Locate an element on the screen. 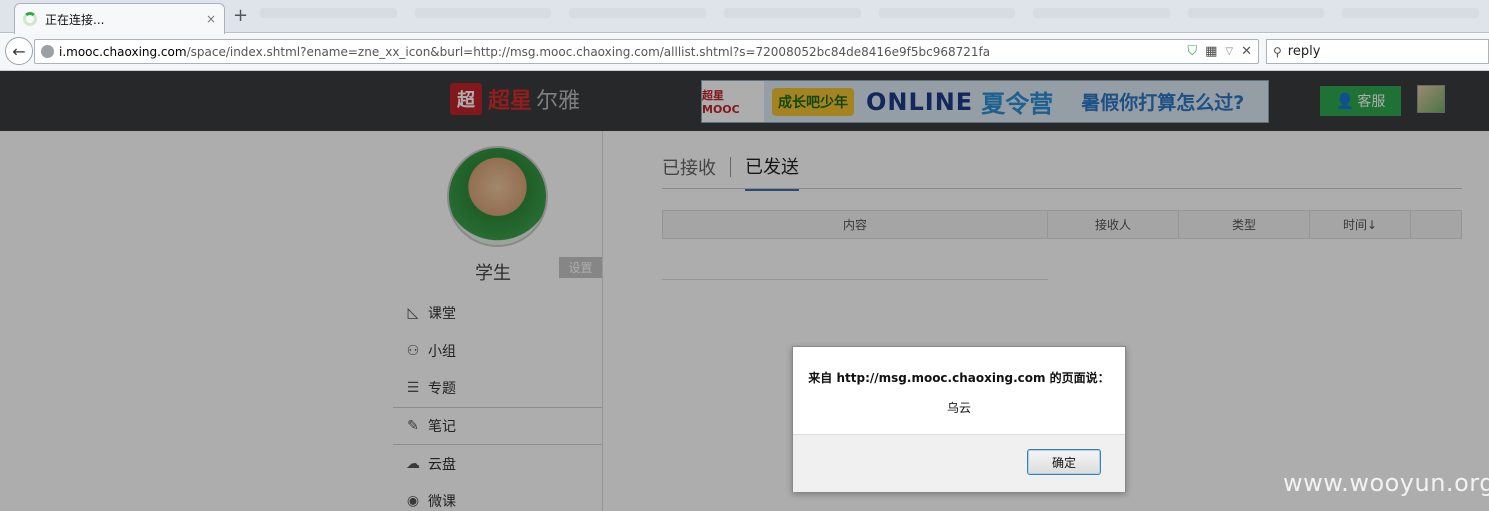 Image resolution: width=1489 pixels, height=511 pixels. globe-icon is located at coordinates (47, 51).